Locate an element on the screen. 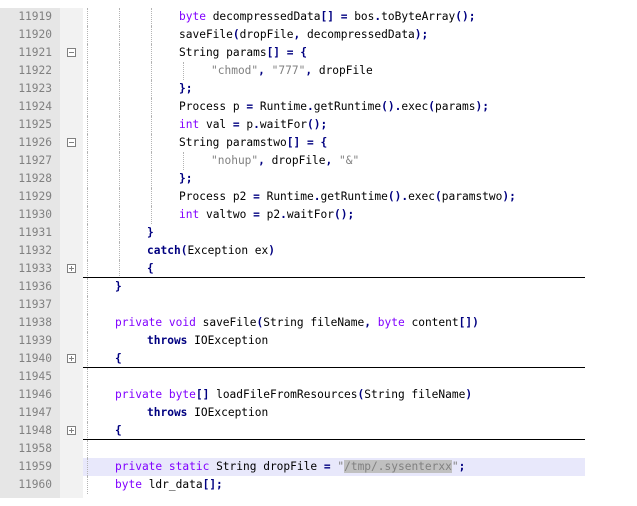 This screenshot has width=637, height=506. code-line: 11923}; is located at coordinates (318, 89).